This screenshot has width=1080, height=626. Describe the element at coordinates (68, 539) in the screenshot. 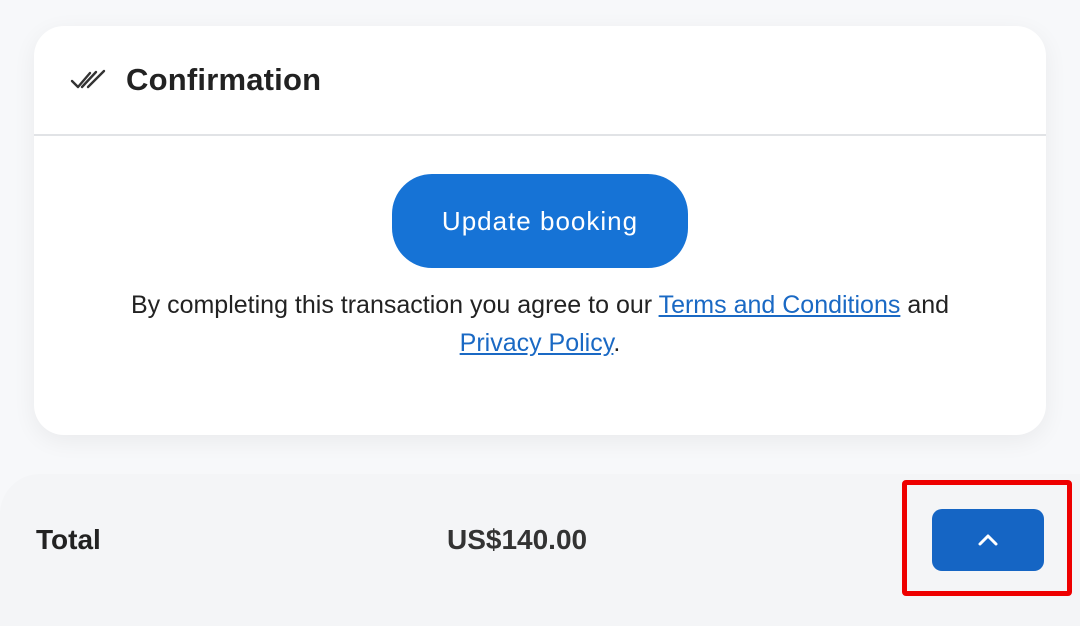

I see `total-label: Total` at that location.